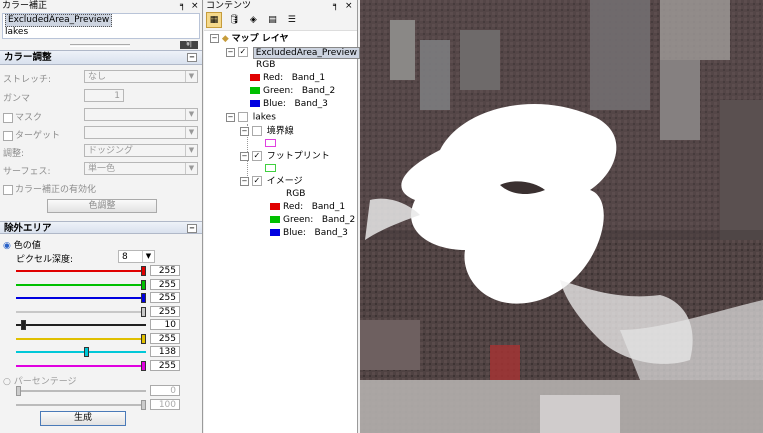 The height and width of the screenshot is (433, 763). Describe the element at coordinates (292, 20) in the screenshot. I see `options-icon: ☰` at that location.